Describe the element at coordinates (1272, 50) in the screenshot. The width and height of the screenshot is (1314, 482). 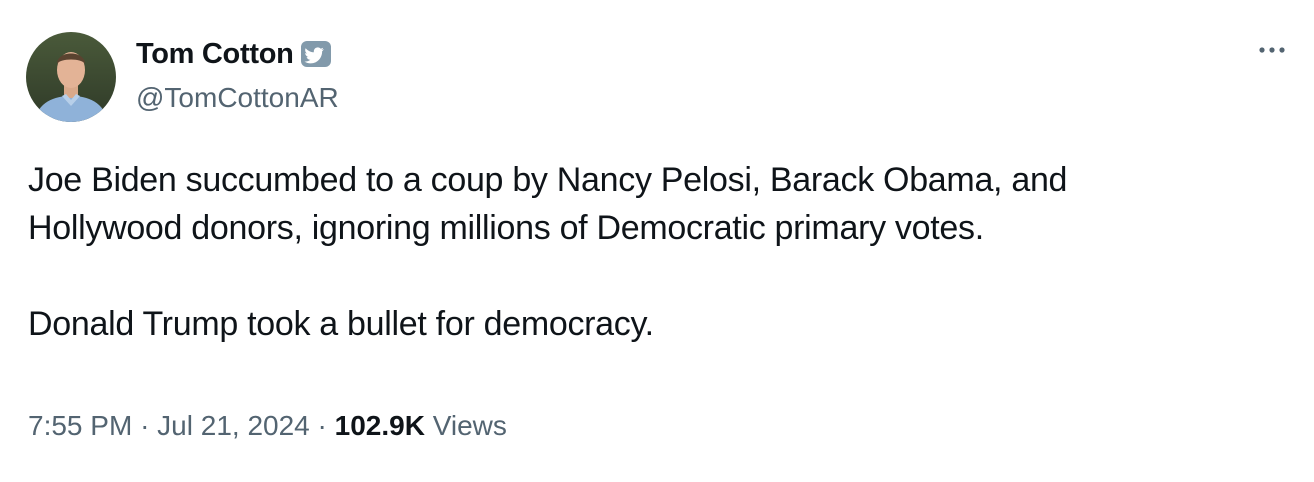
I see `more-options-icon` at that location.